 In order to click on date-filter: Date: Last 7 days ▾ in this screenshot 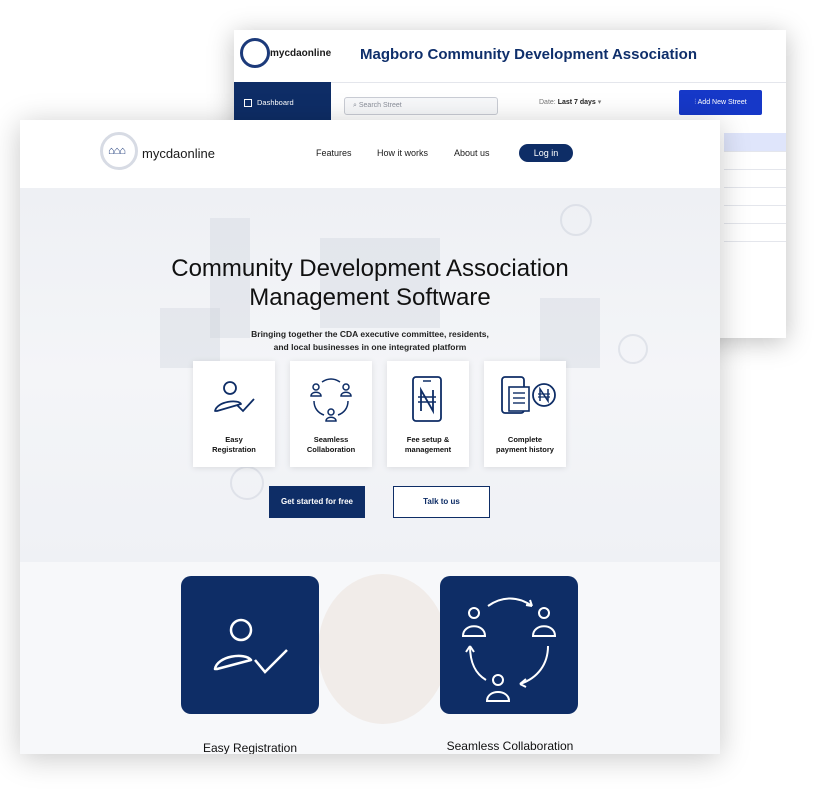, I will do `click(570, 102)`.